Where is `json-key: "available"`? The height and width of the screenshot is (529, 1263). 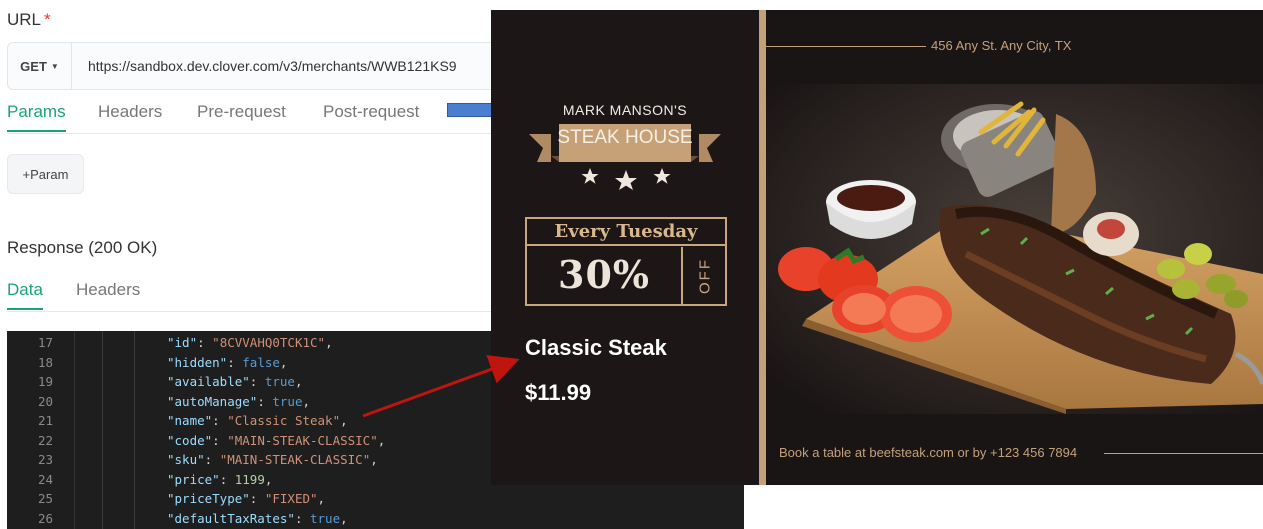 json-key: "available" is located at coordinates (208, 381).